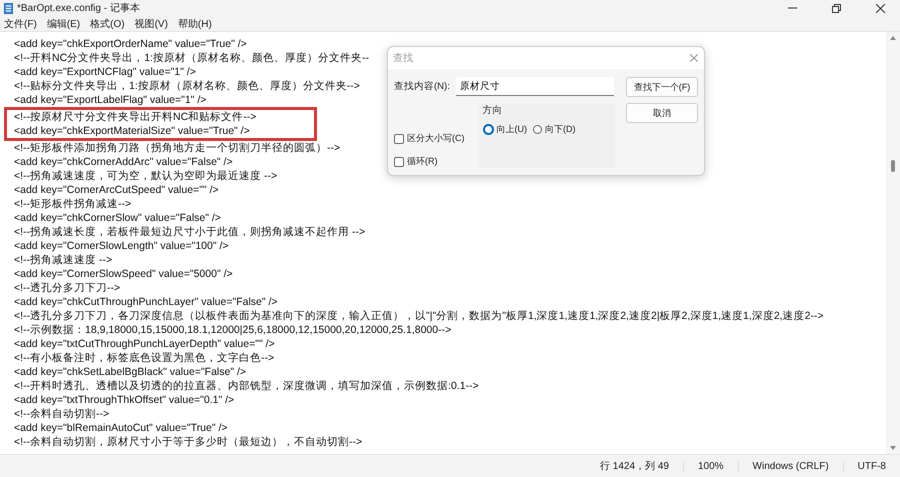  I want to click on dialog-title: 查找, so click(403, 58).